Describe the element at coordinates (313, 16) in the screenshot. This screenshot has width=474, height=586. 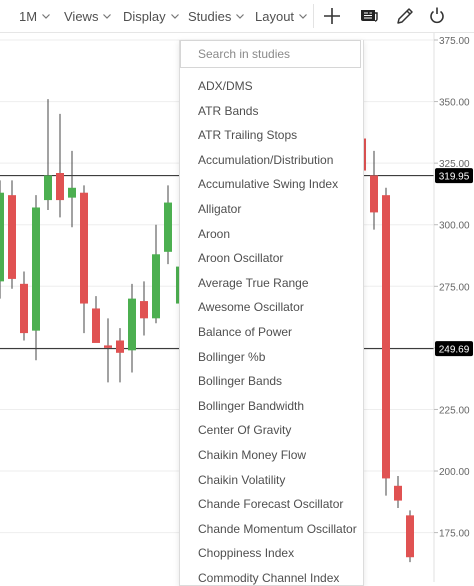
I see `toolbar-divider` at that location.